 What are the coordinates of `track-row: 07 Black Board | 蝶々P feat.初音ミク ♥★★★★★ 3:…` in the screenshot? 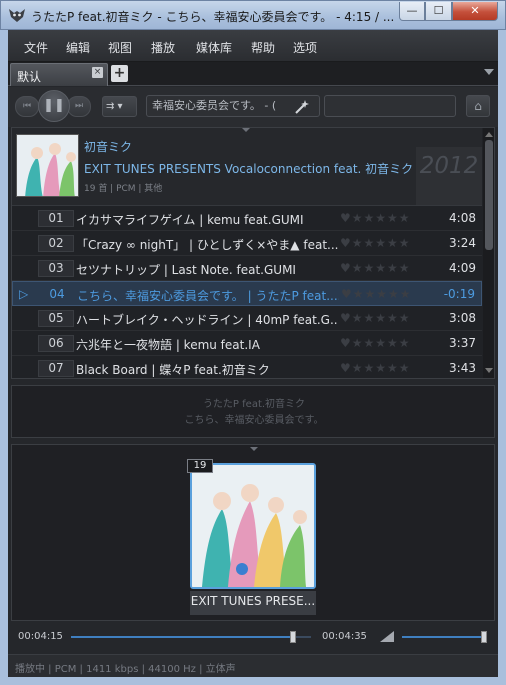 It's located at (247, 367).